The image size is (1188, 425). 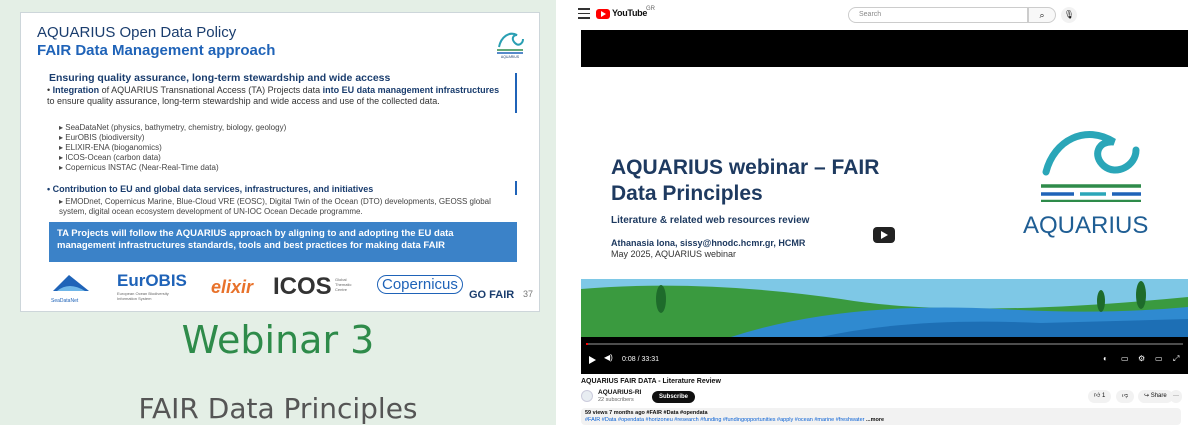 What do you see at coordinates (629, 13) in the screenshot?
I see `youtube-brand: YouTube` at bounding box center [629, 13].